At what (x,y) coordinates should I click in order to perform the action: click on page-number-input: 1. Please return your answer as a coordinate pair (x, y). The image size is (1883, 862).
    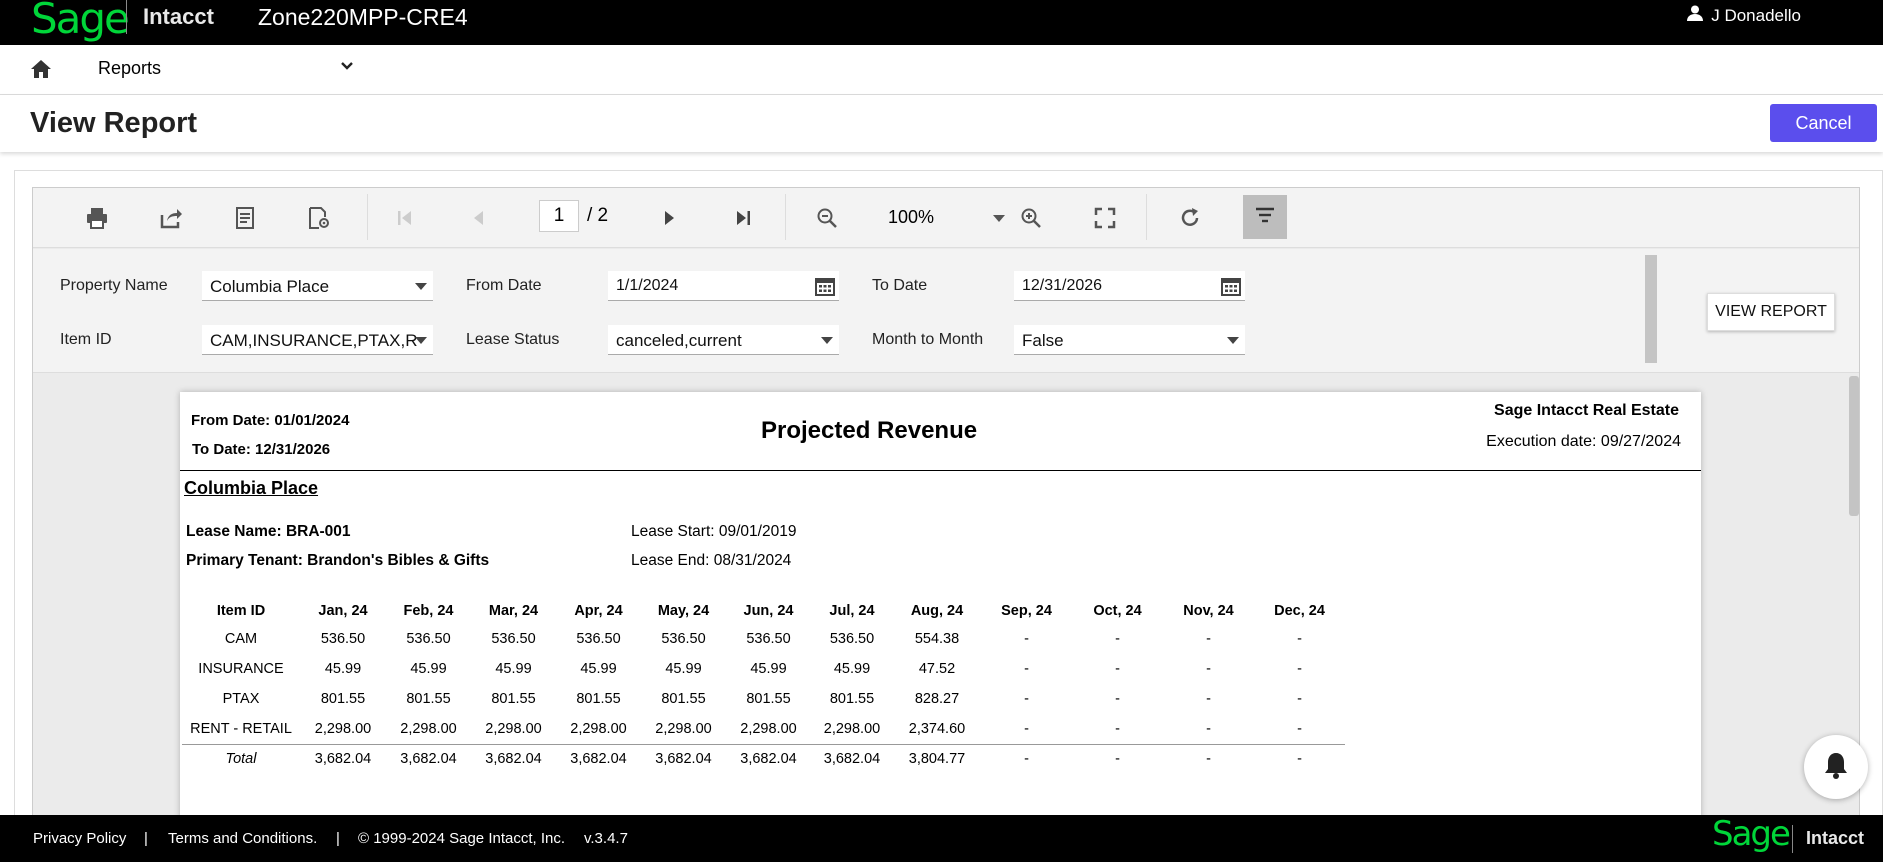
    Looking at the image, I should click on (559, 216).